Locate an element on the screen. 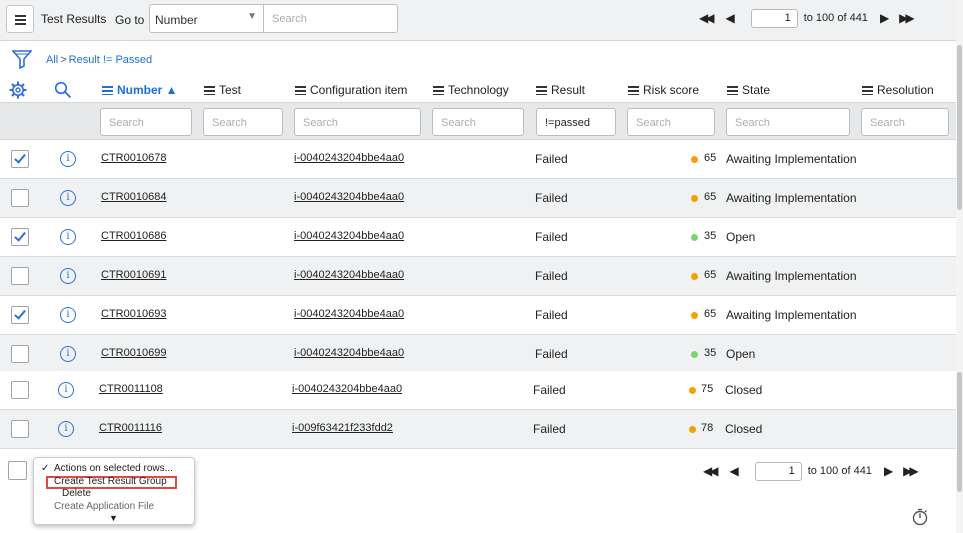 This screenshot has height=533, width=963. number-search-input: Search is located at coordinates (146, 122).